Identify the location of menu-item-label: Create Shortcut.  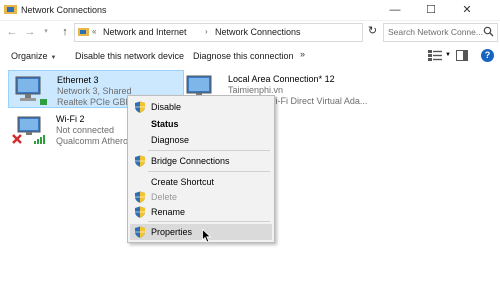
(183, 182).